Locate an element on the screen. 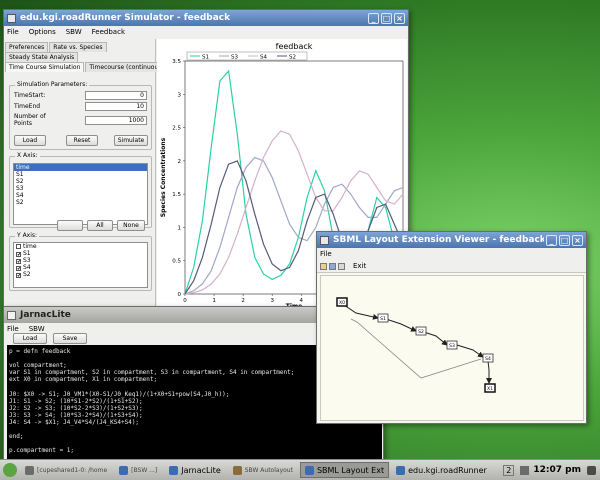 The width and height of the screenshot is (600, 480). svg-text: S4 is located at coordinates (488, 359).